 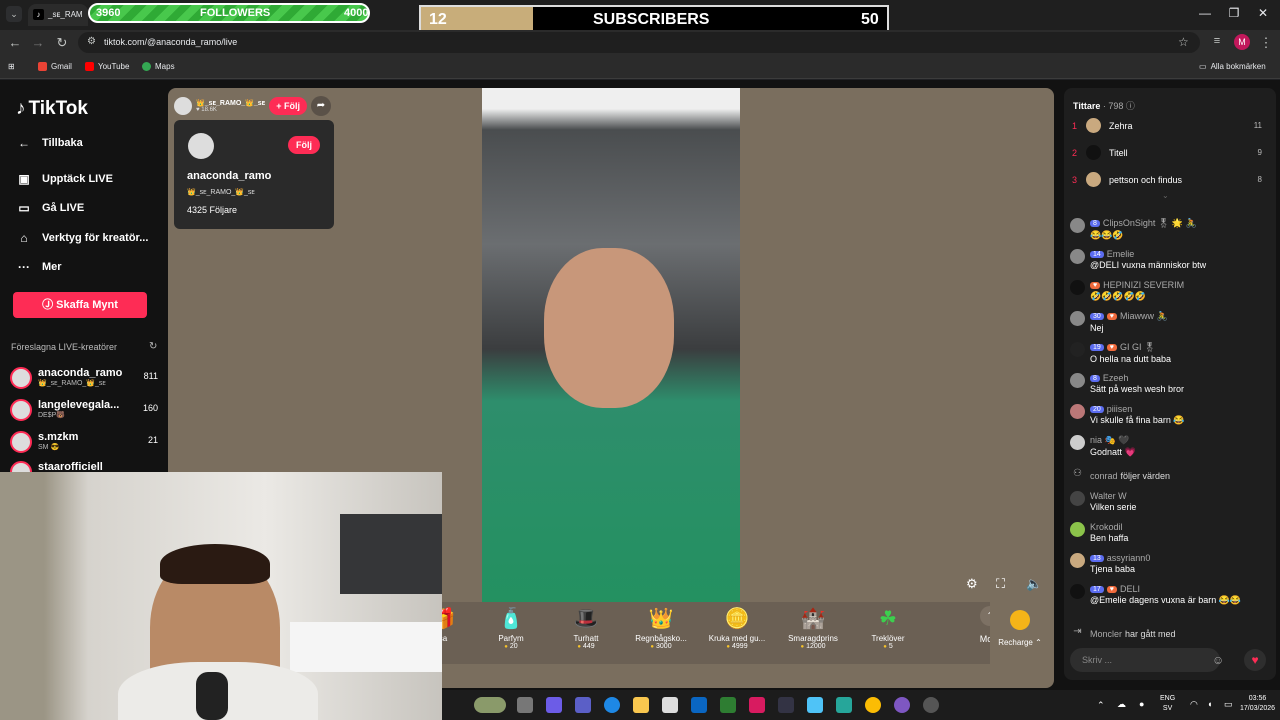 What do you see at coordinates (80, 305) in the screenshot?
I see `get-coins-button: Ⓙ Skaffa Mynt` at bounding box center [80, 305].